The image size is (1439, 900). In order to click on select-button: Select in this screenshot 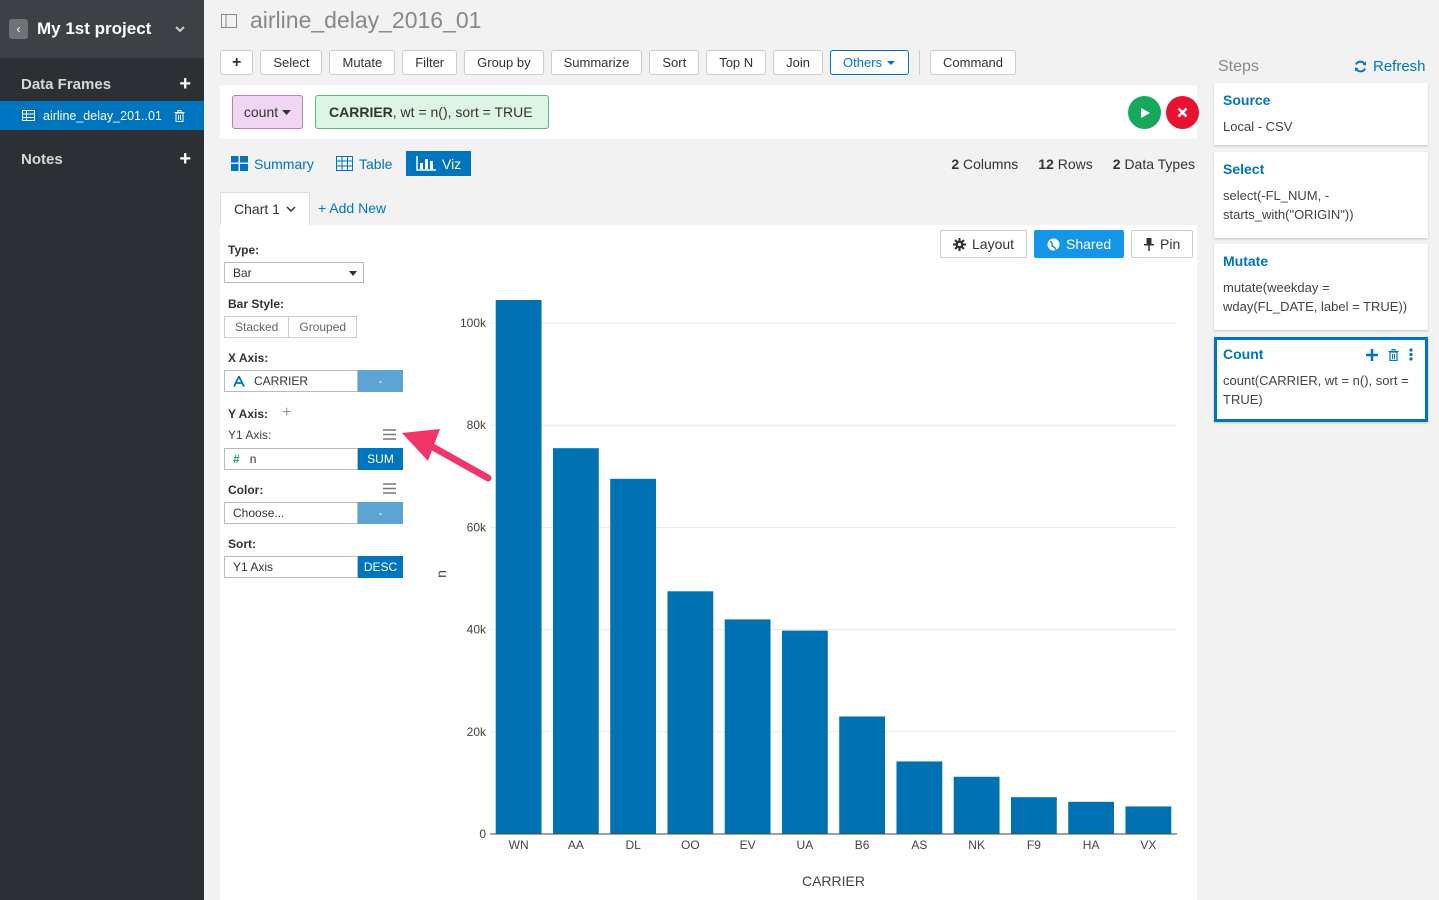, I will do `click(291, 62)`.